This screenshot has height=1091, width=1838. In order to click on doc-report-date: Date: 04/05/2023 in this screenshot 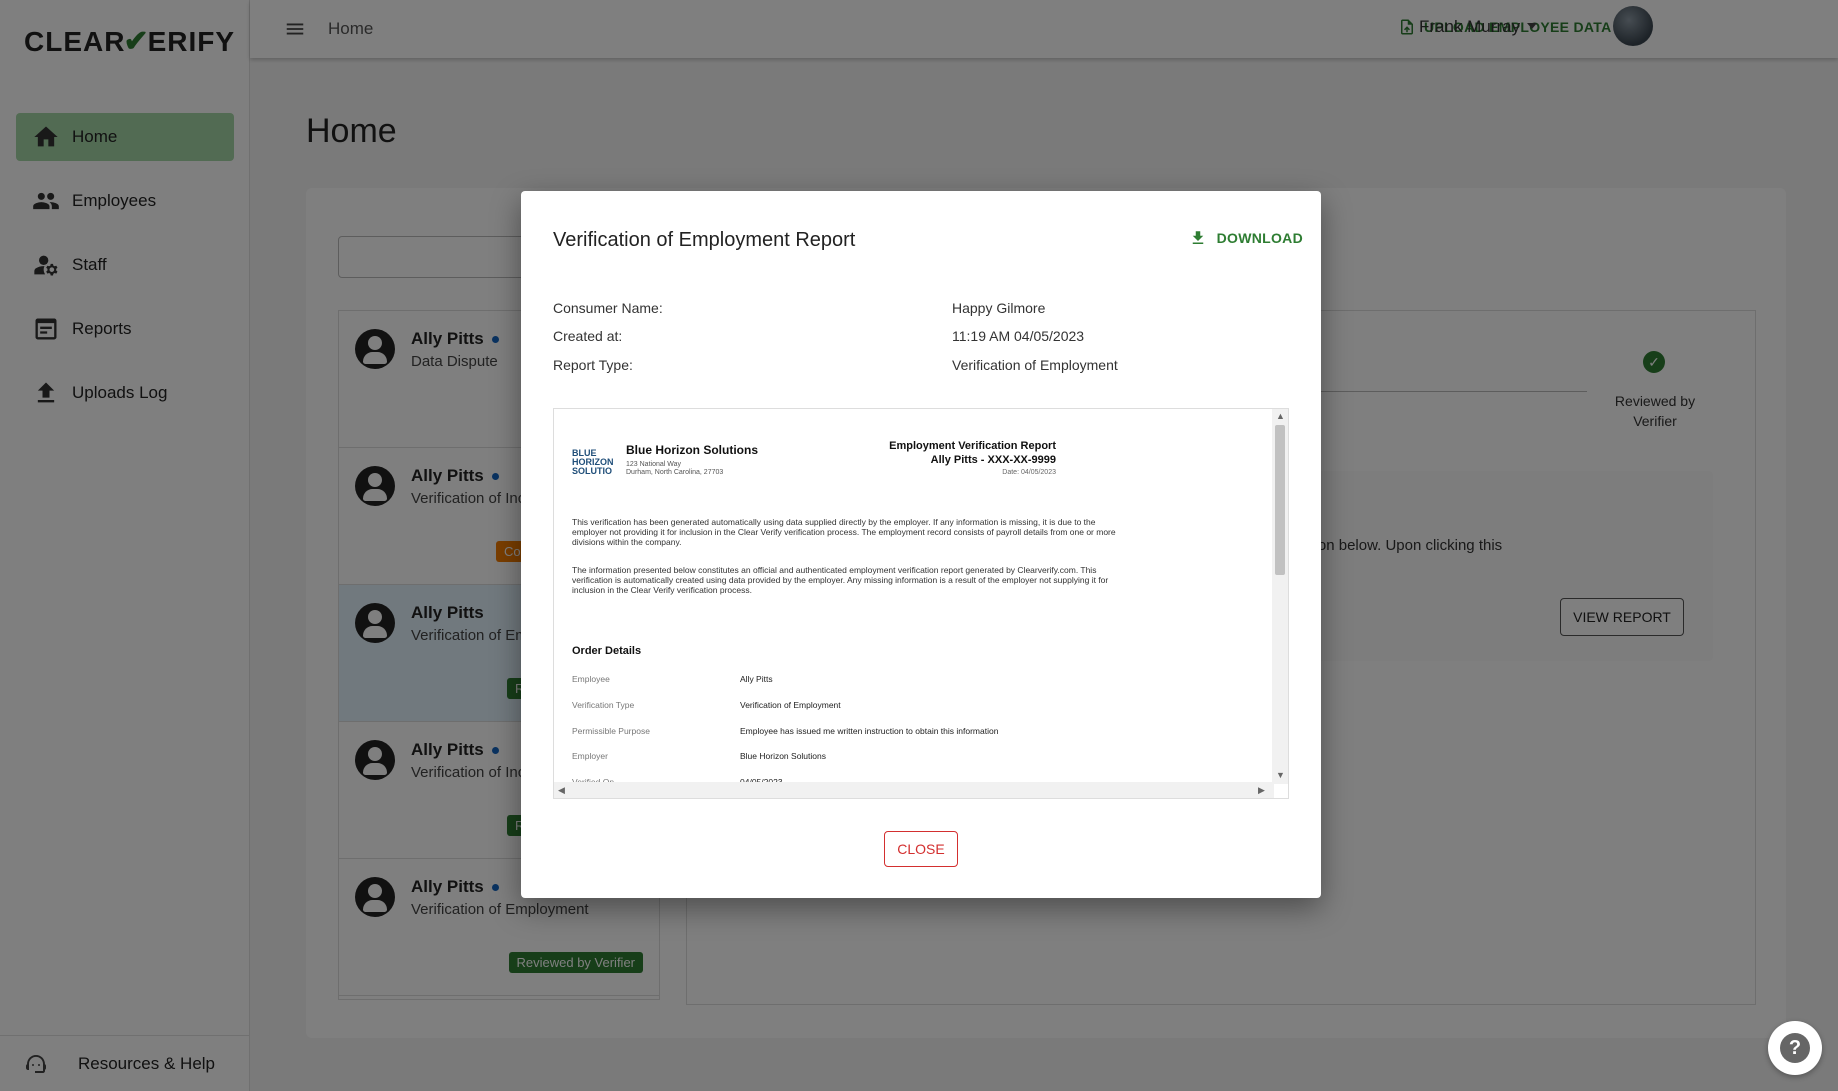, I will do `click(1029, 472)`.